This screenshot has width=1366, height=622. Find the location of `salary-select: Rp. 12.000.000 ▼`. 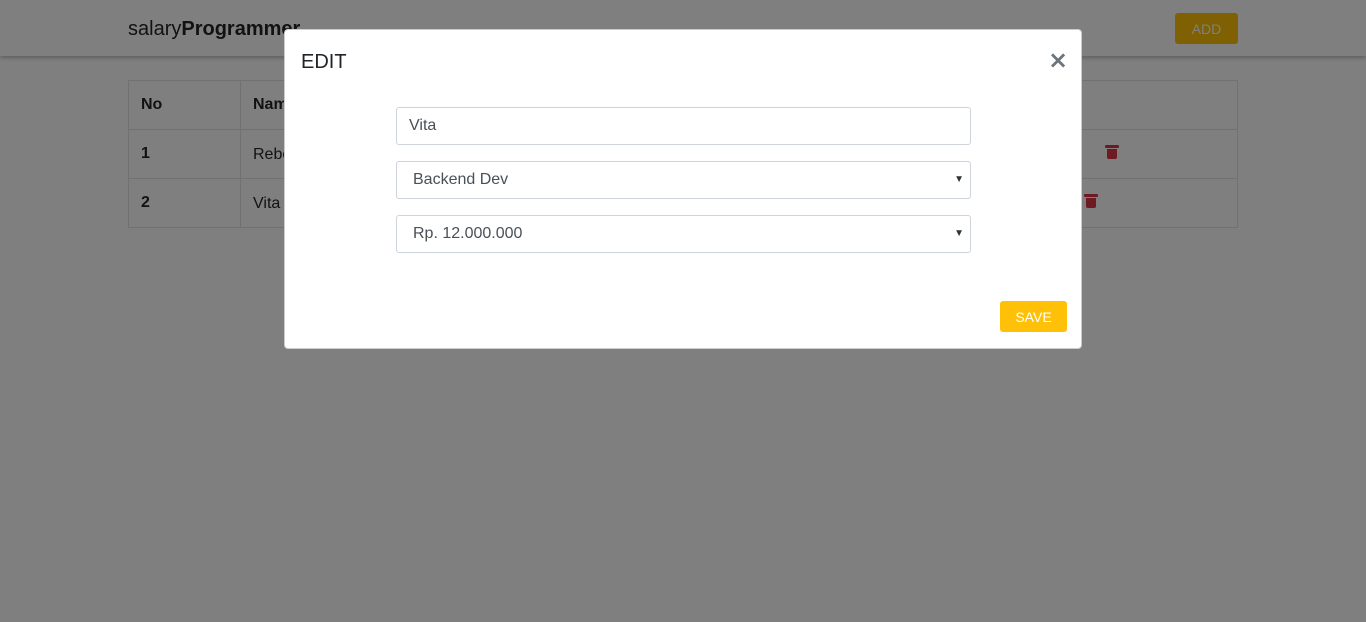

salary-select: Rp. 12.000.000 ▼ is located at coordinates (683, 234).